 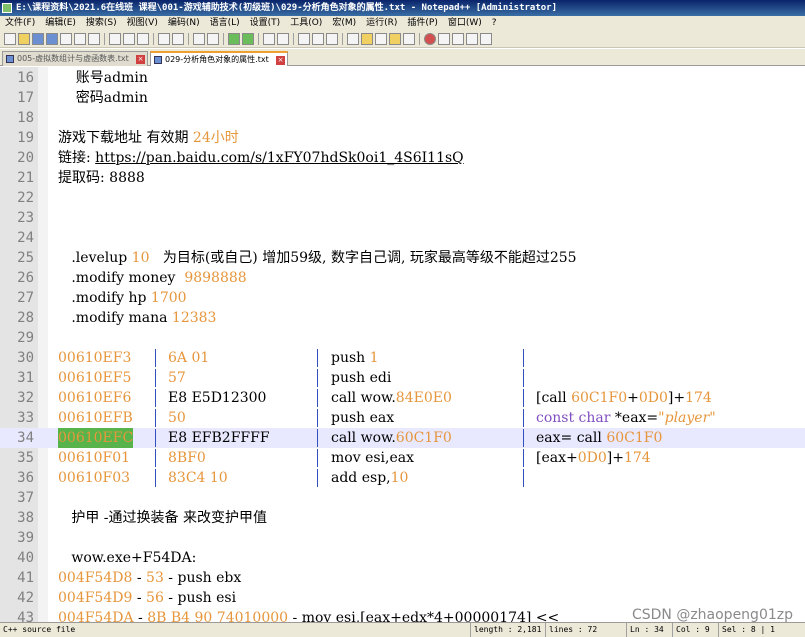 What do you see at coordinates (269, 39) in the screenshot?
I see `sync-vertical-icon` at bounding box center [269, 39].